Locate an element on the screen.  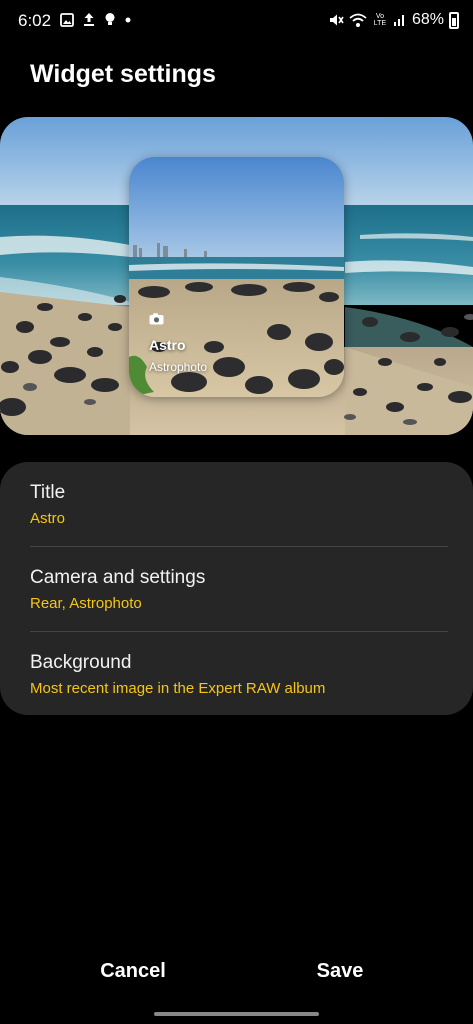
home-indicator is located at coordinates (236, 1014).